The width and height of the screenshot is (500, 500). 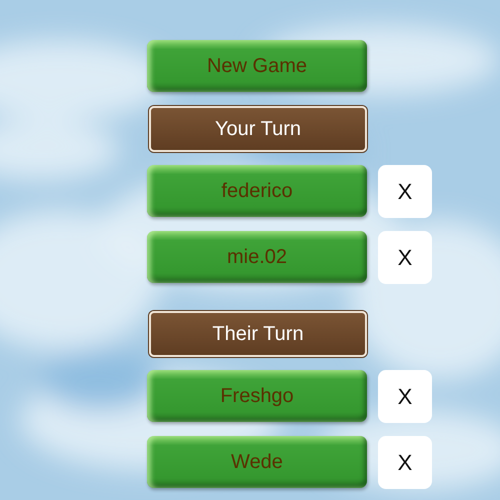 I want to click on section-header: Their Turn, so click(x=258, y=334).